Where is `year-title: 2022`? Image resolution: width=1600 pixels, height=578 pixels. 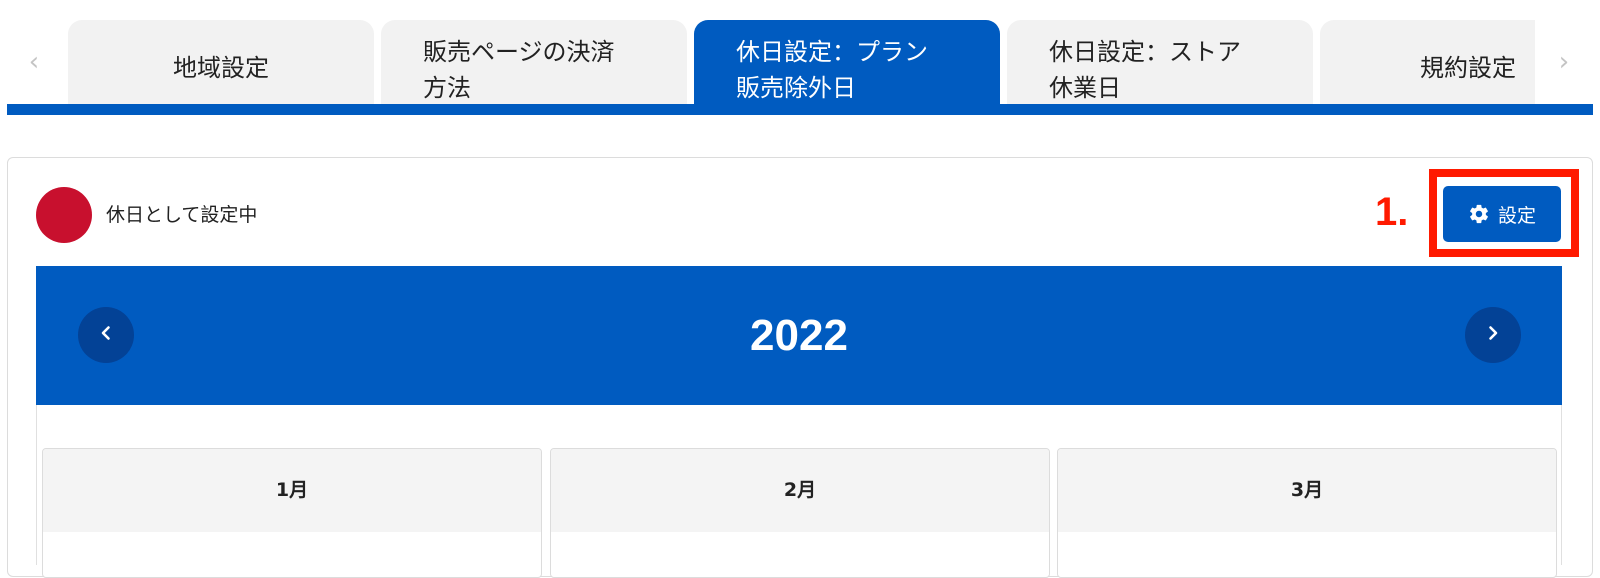 year-title: 2022 is located at coordinates (799, 335).